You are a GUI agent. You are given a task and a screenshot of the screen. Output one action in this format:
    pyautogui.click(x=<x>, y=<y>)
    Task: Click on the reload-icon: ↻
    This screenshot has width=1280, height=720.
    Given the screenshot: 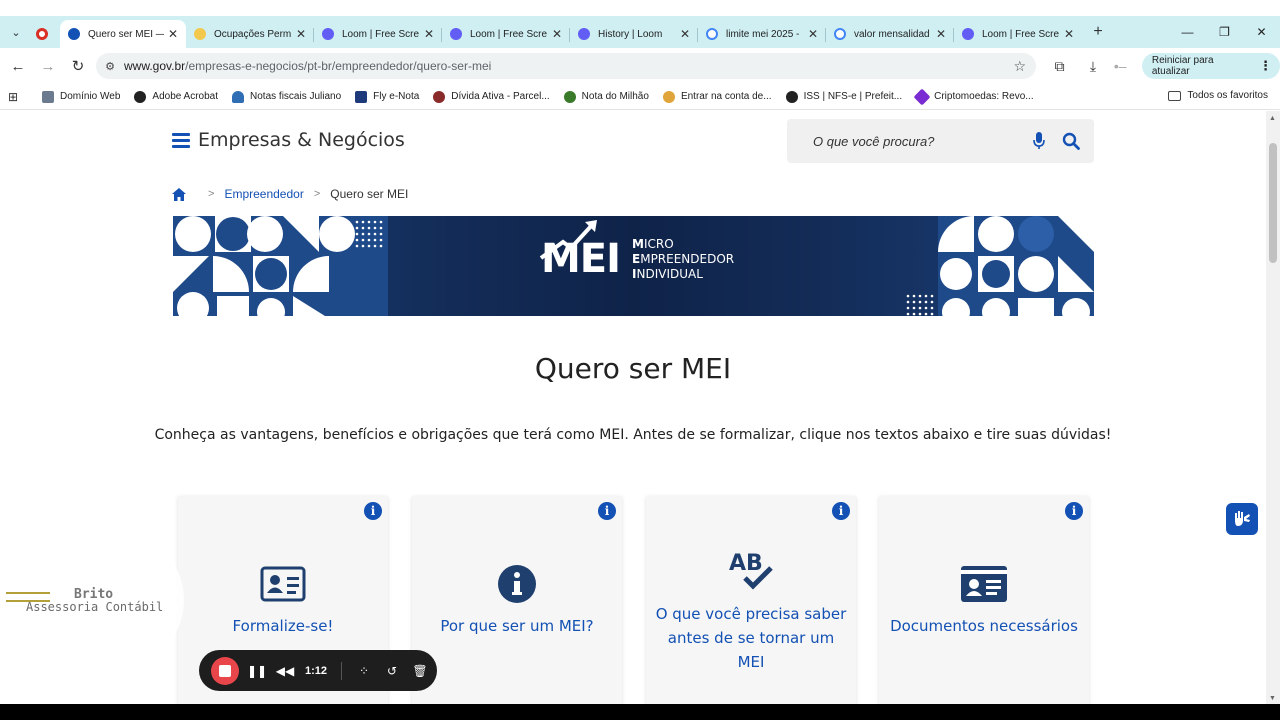 What is the action you would take?
    pyautogui.click(x=78, y=66)
    